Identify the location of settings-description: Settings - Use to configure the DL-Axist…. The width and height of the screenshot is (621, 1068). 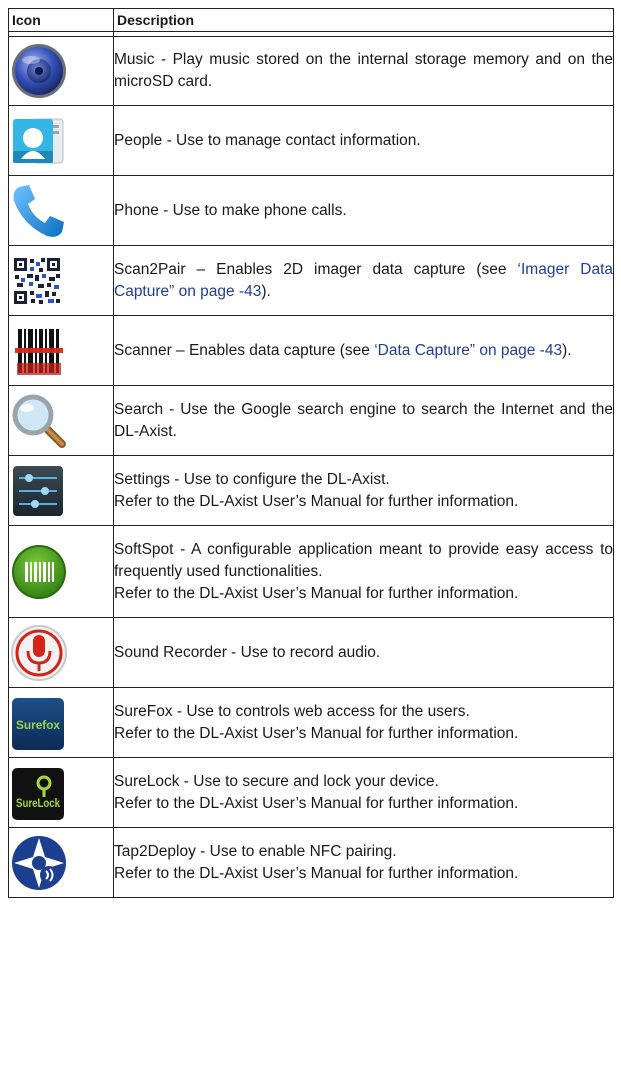
(252, 479).